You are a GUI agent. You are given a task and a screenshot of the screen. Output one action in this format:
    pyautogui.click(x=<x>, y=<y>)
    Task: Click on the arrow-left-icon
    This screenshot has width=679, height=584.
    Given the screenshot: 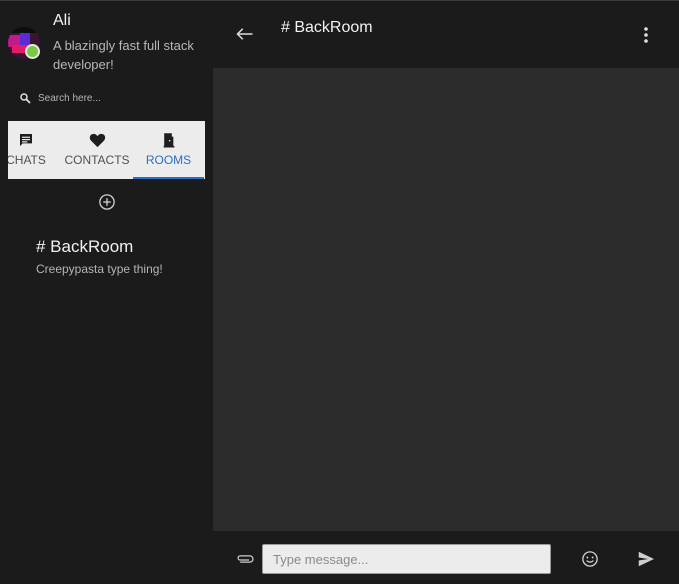 What is the action you would take?
    pyautogui.click(x=244, y=34)
    